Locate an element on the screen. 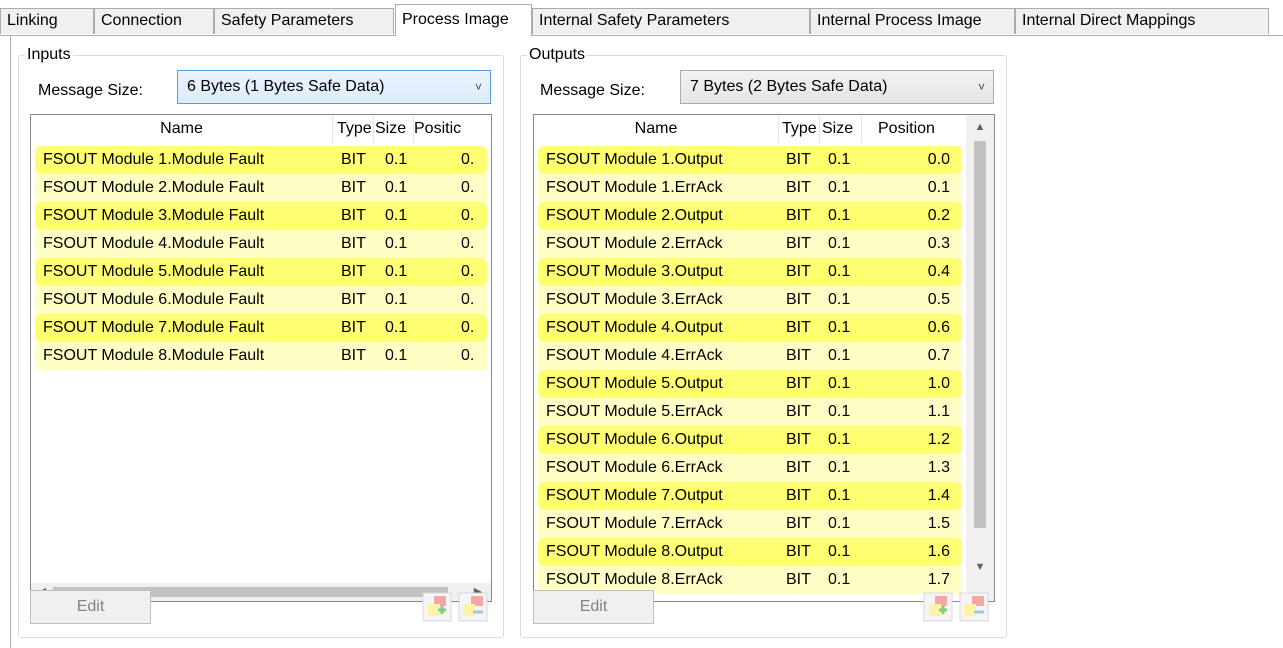  table-row: FSOUT Module 2.Output BIT 0.1 0.2 is located at coordinates (750, 216).